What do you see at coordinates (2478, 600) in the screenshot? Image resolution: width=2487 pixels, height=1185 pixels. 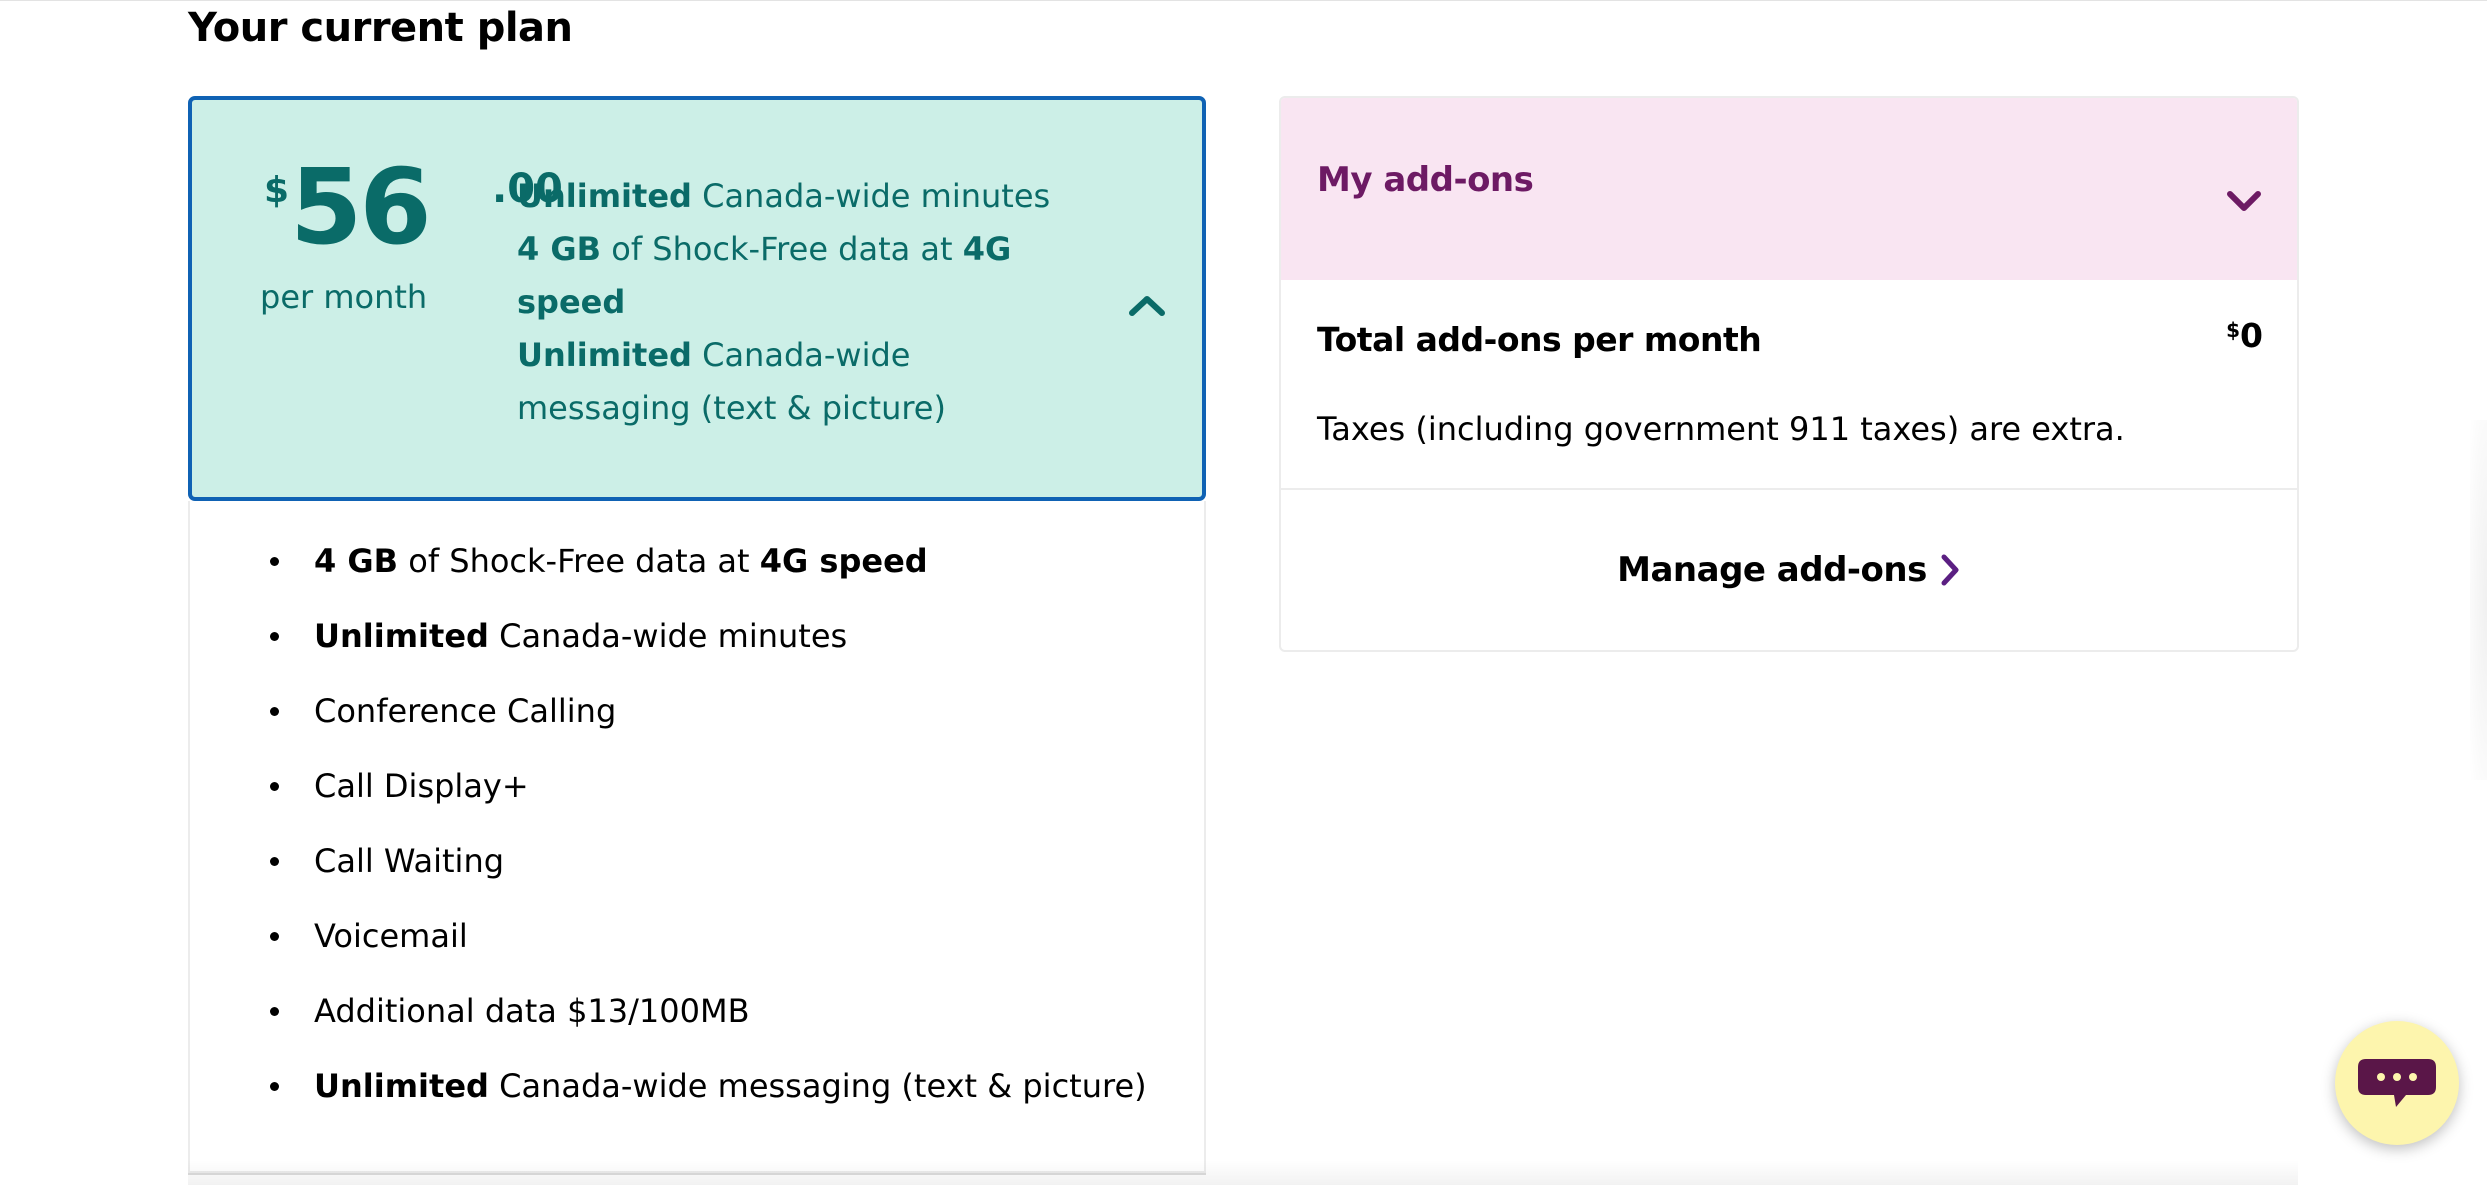 I see `right-edge-shade` at bounding box center [2478, 600].